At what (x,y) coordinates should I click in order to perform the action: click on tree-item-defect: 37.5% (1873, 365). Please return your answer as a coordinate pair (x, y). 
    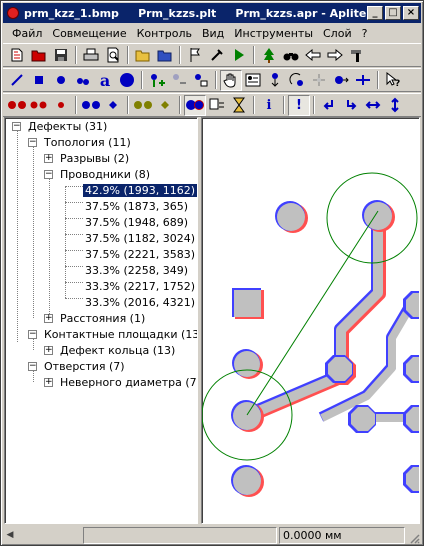
    Looking at the image, I should click on (136, 206).